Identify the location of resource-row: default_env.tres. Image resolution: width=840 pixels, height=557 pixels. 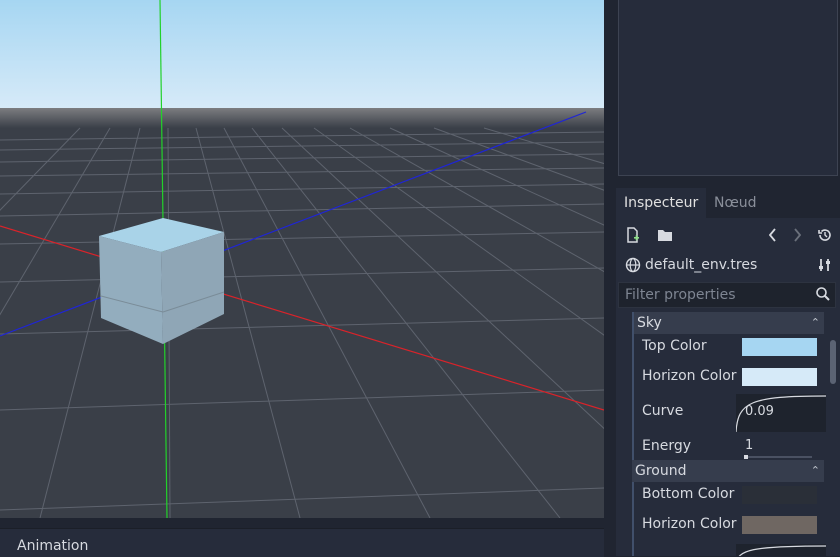
(728, 265).